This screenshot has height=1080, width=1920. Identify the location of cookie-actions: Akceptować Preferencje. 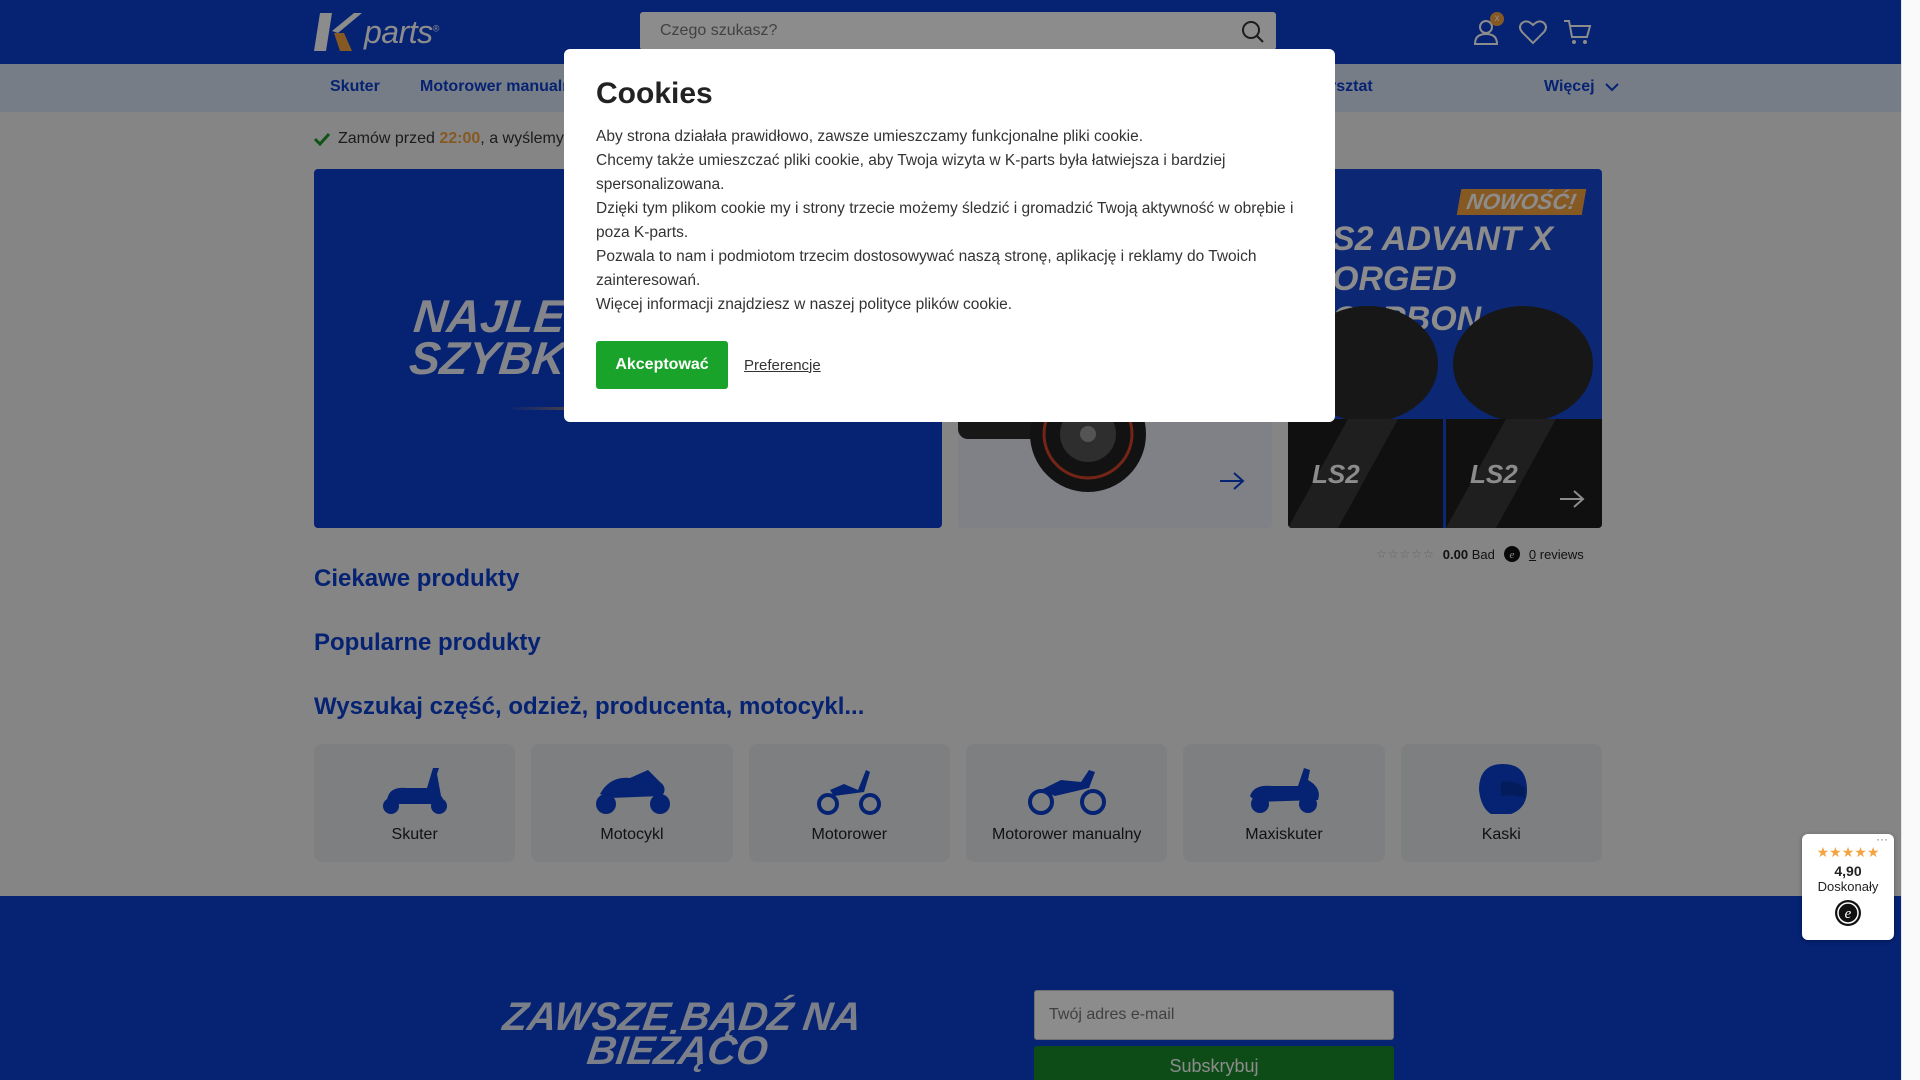
(708, 365).